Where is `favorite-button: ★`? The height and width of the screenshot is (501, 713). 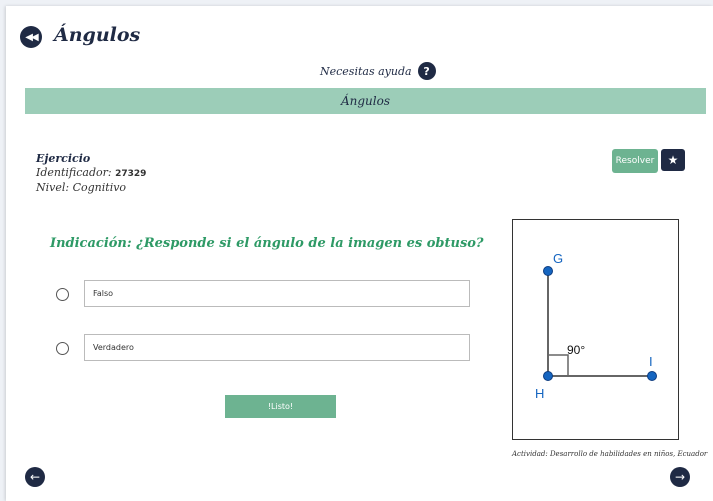
favorite-button: ★ is located at coordinates (673, 160).